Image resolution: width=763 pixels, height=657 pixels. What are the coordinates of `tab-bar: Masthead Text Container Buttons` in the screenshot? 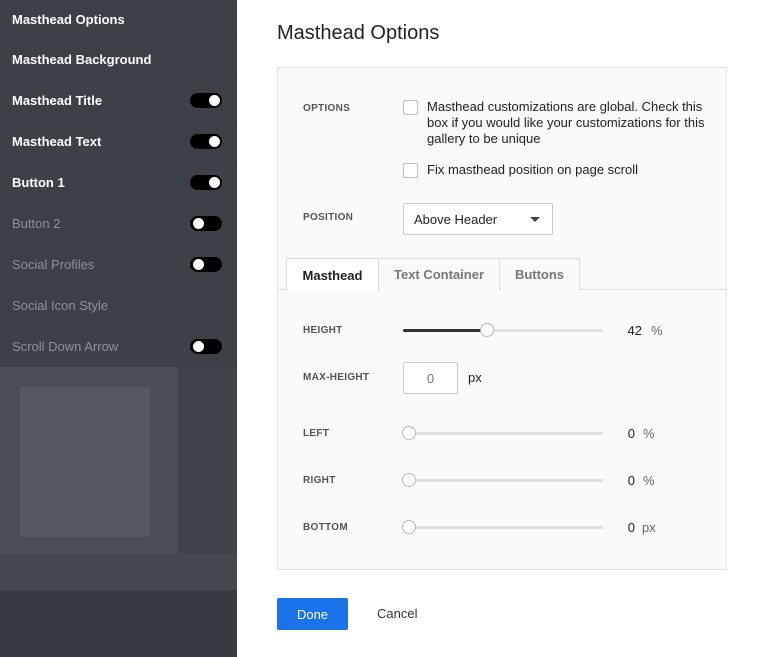 It's located at (502, 274).